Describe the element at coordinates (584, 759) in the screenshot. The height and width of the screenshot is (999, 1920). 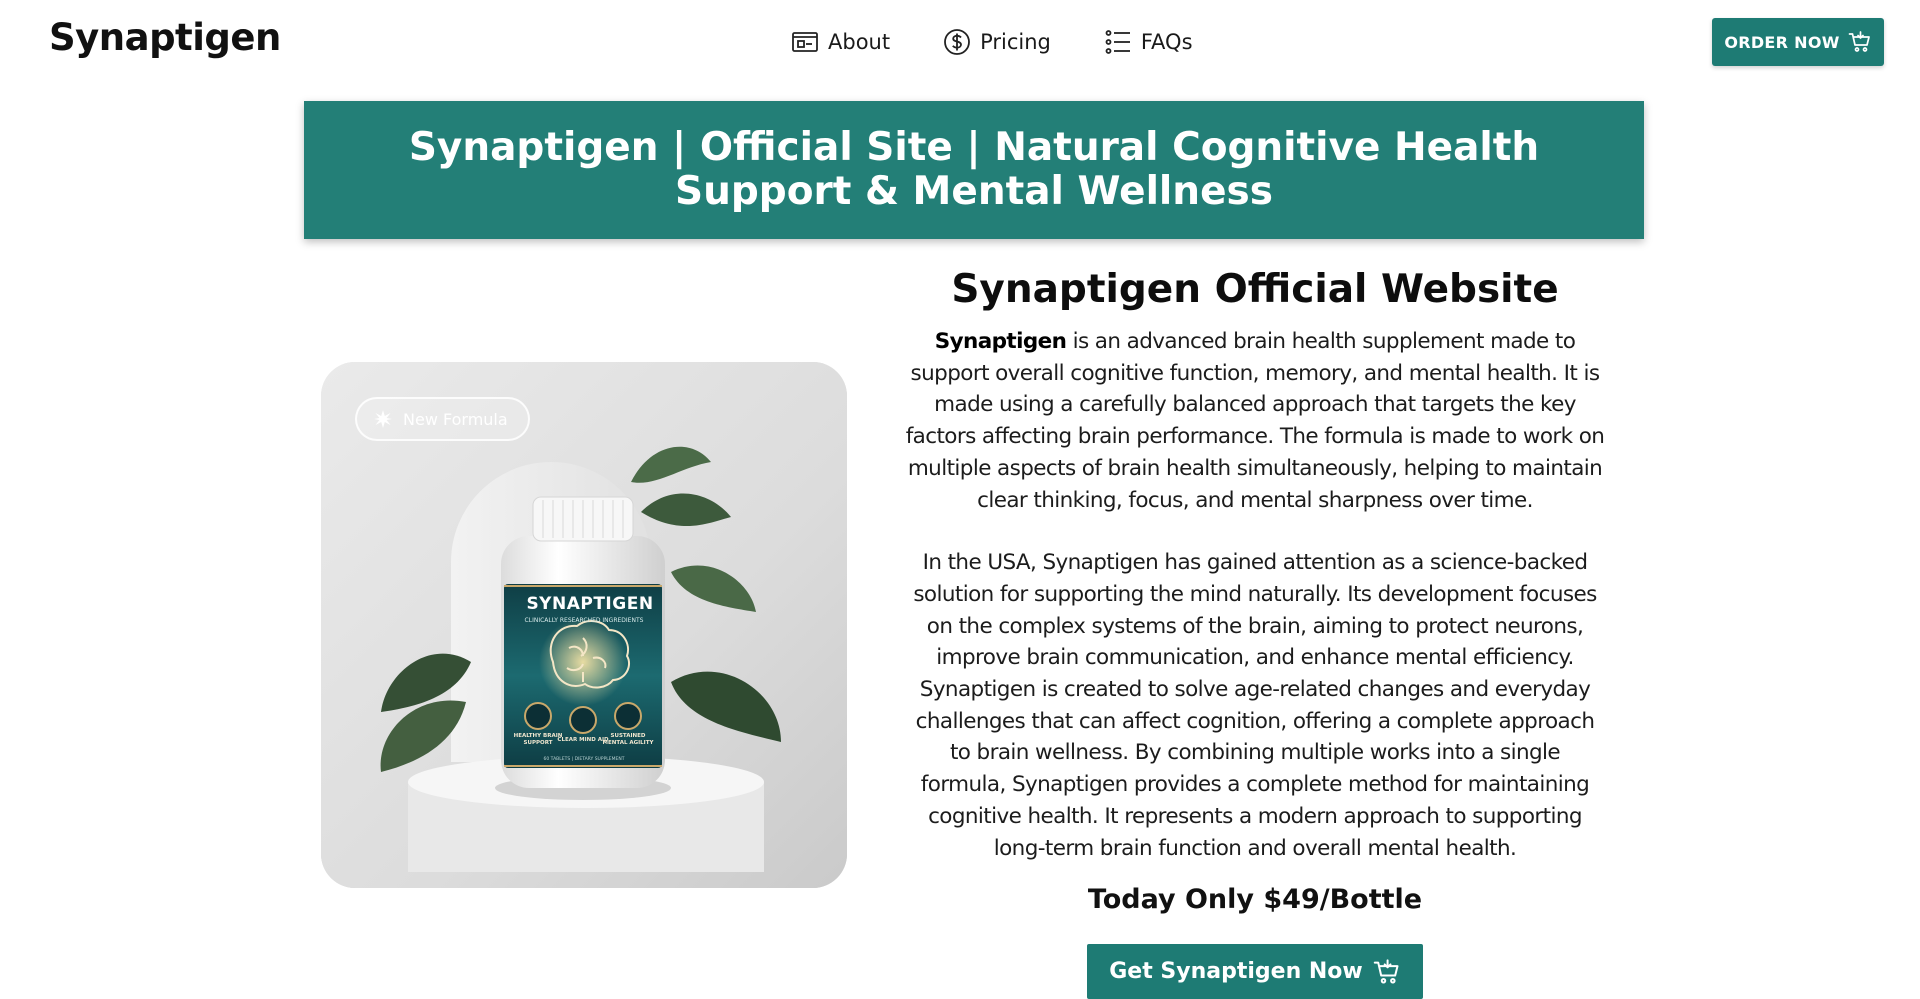
I see `bottle-footer: 60 TABLETS | DIETARY SUPPLEMENT` at that location.